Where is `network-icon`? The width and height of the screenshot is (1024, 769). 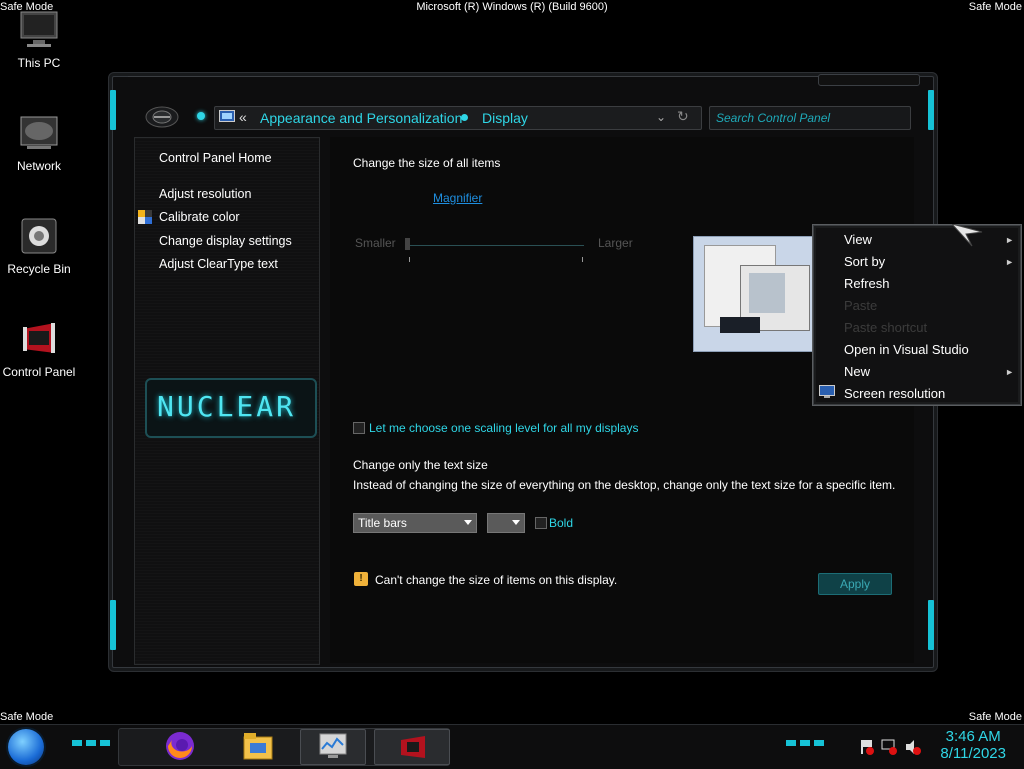
network-icon is located at coordinates (39, 133).